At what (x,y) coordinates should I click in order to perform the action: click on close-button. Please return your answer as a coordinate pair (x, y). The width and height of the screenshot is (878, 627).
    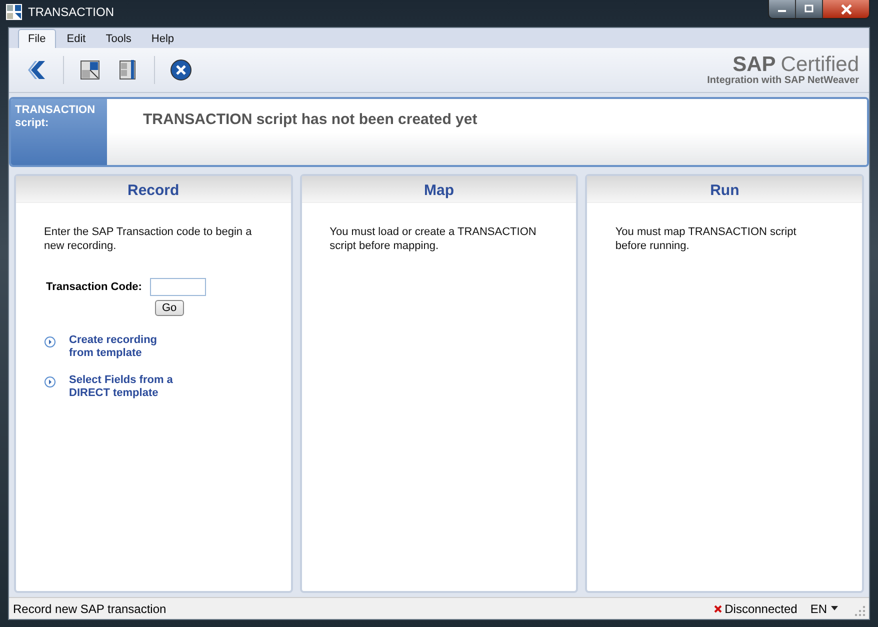
    Looking at the image, I should click on (846, 9).